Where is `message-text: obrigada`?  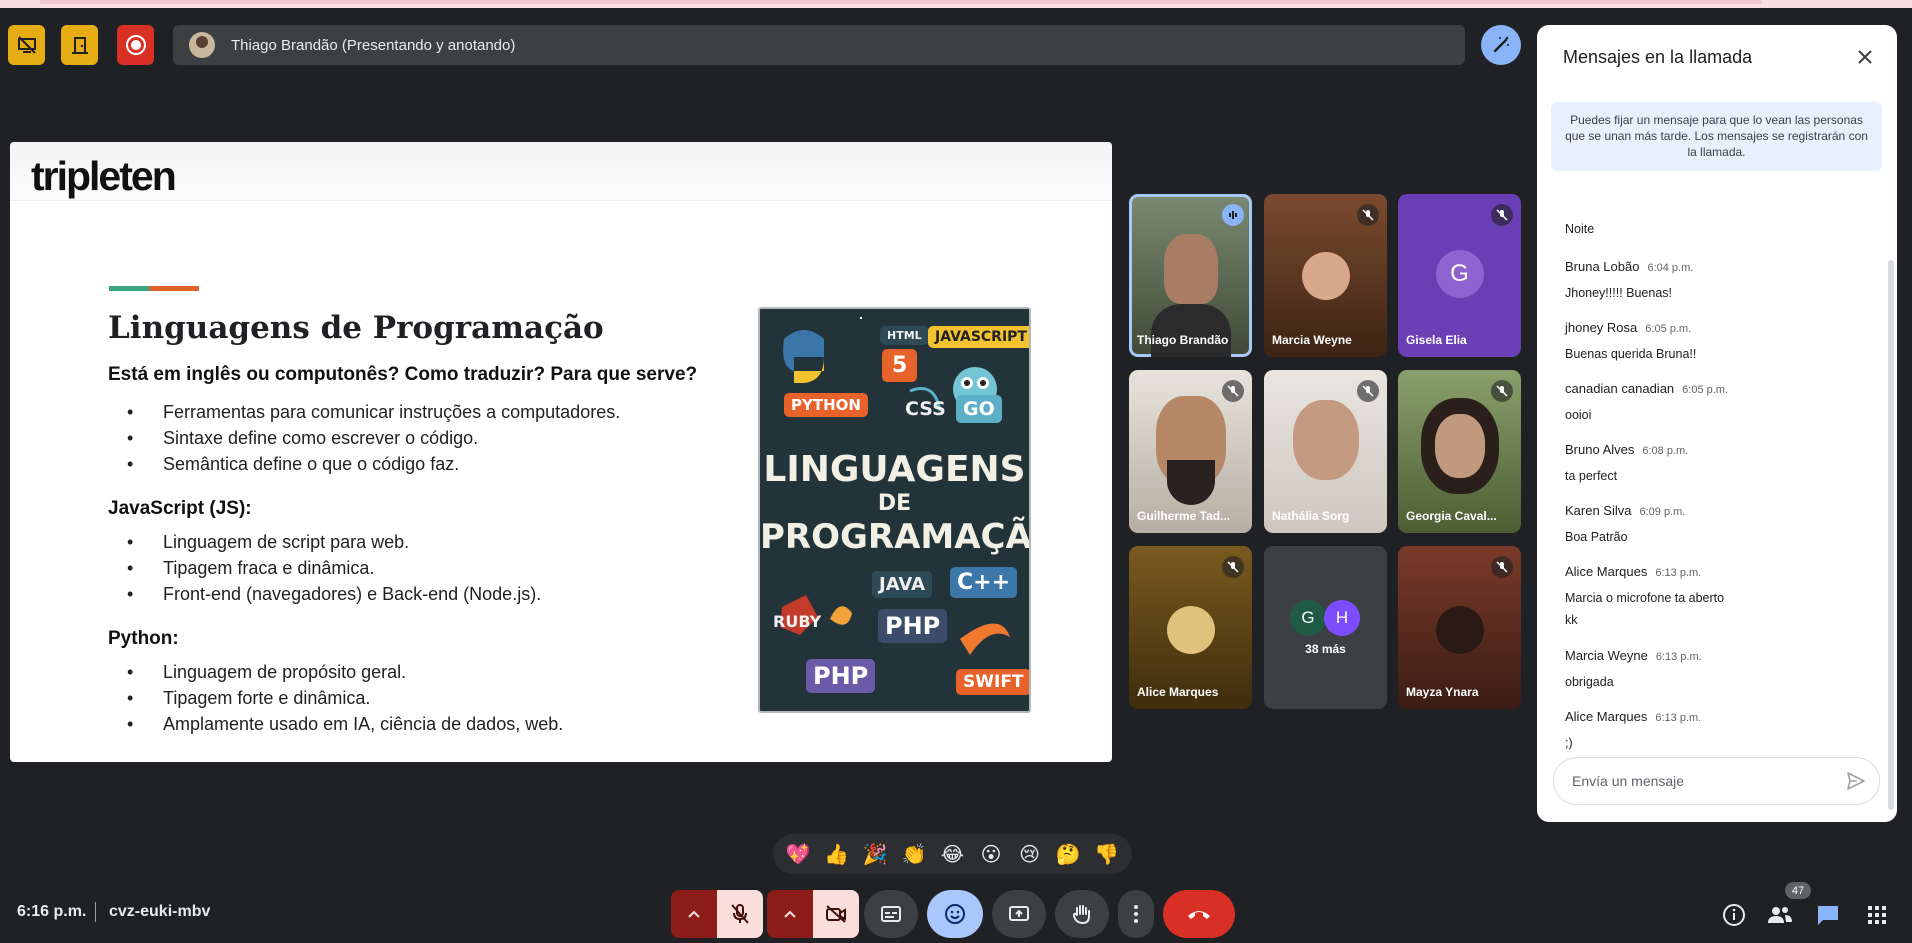 message-text: obrigada is located at coordinates (1589, 682).